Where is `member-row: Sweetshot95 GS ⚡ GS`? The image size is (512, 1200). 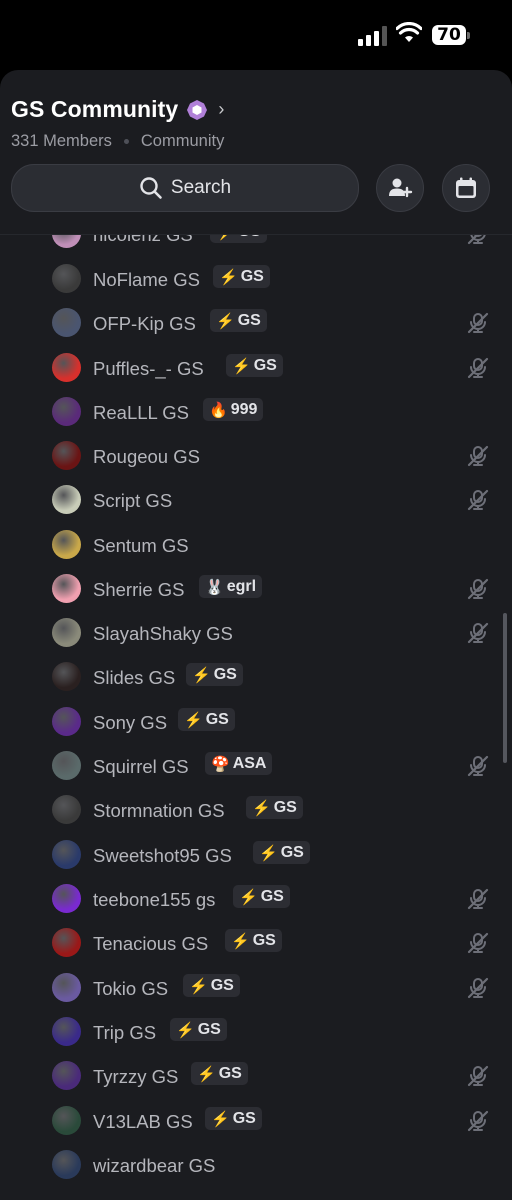
member-row: Sweetshot95 GS ⚡ GS is located at coordinates (256, 855).